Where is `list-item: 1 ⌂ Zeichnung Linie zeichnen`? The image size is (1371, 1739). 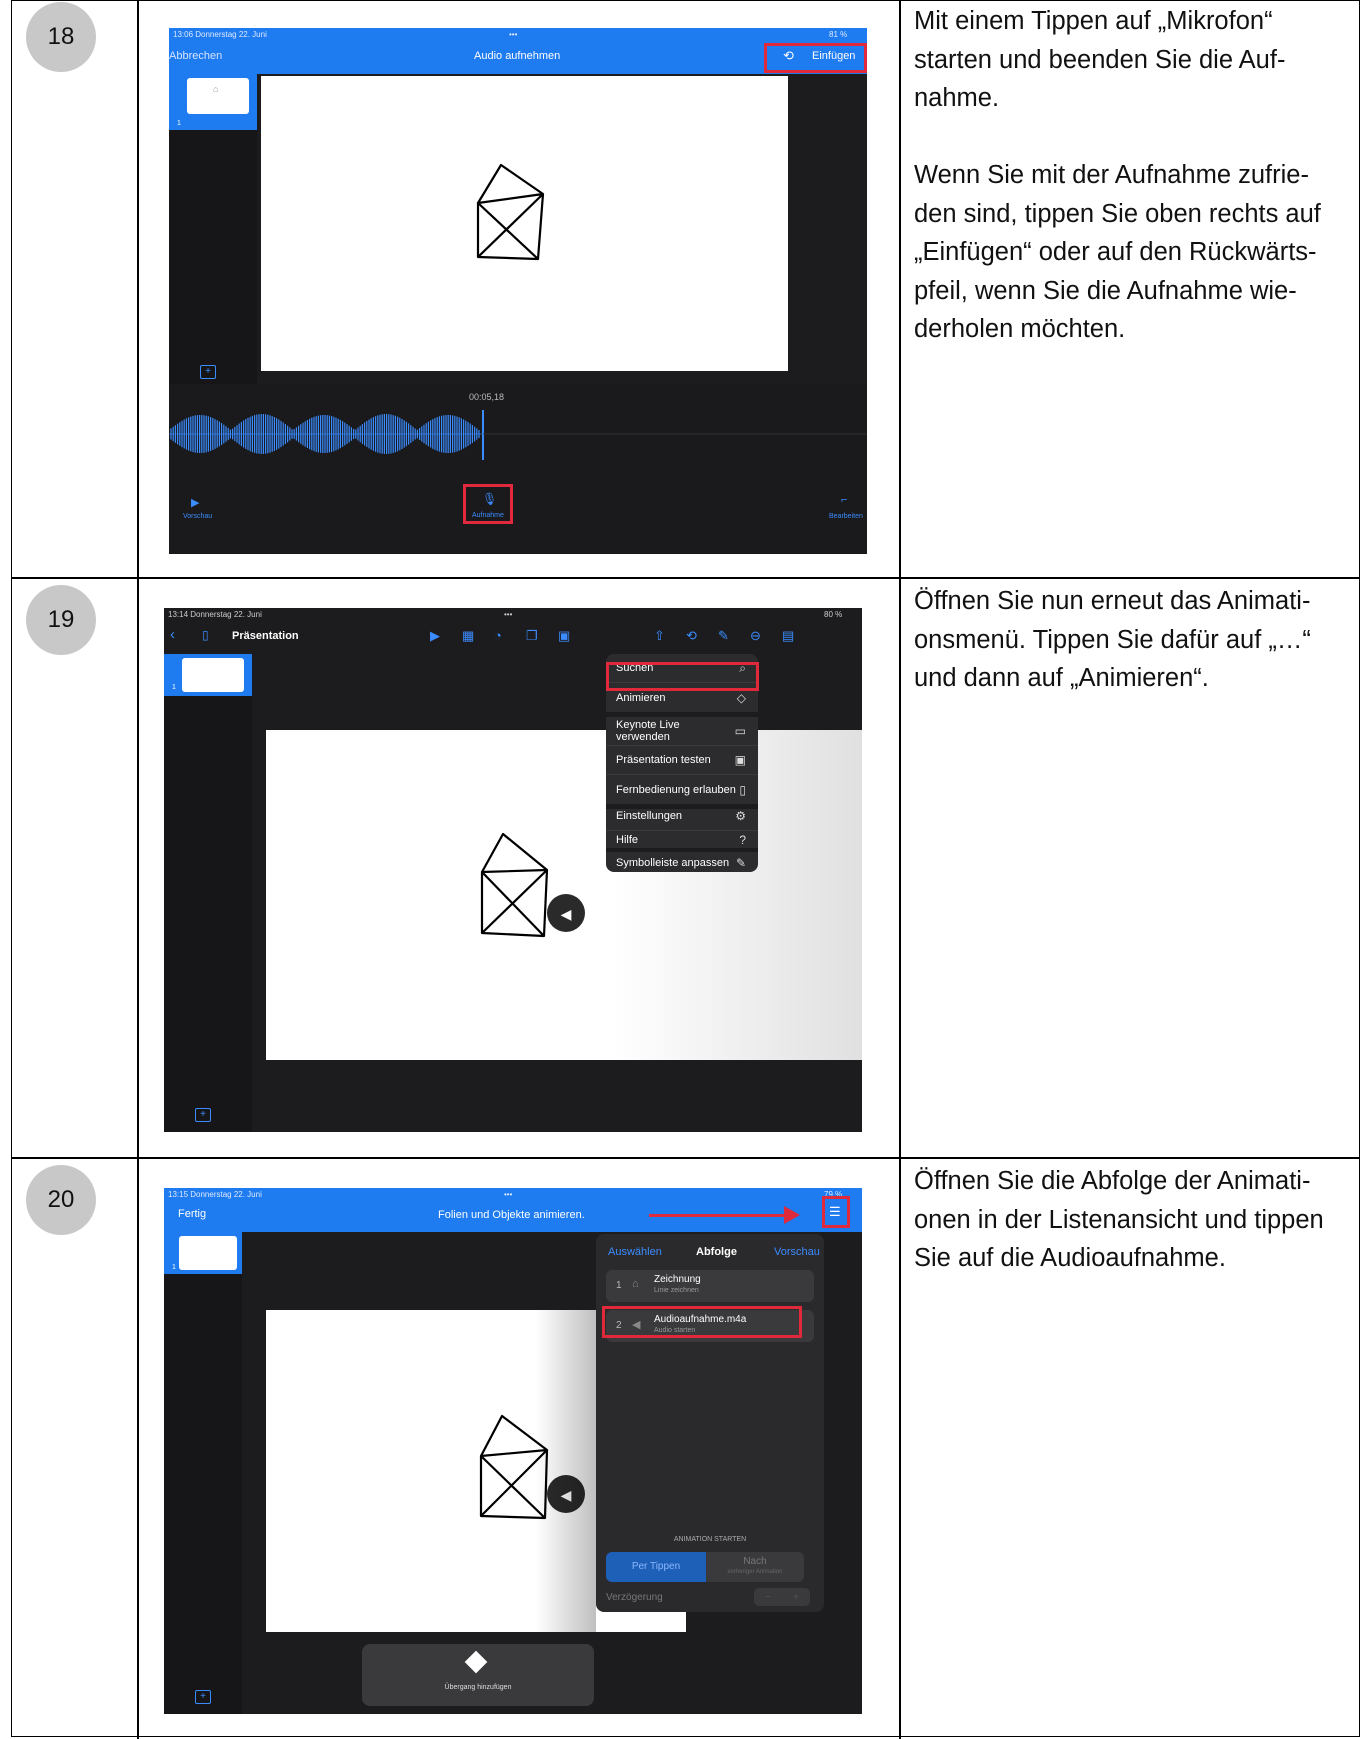 list-item: 1 ⌂ Zeichnung Linie zeichnen is located at coordinates (710, 1286).